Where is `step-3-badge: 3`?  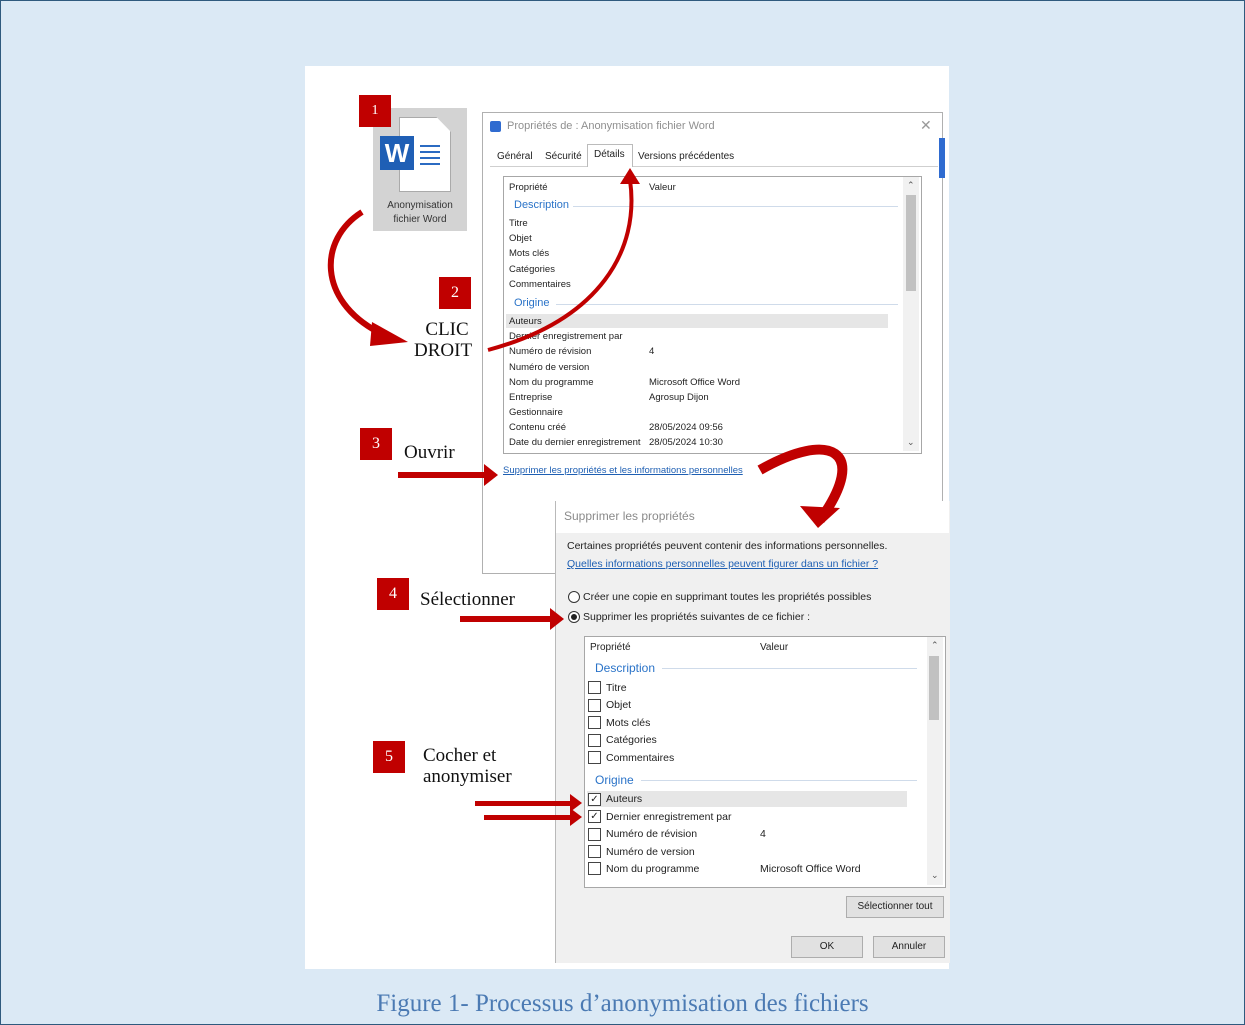
step-3-badge: 3 is located at coordinates (376, 444).